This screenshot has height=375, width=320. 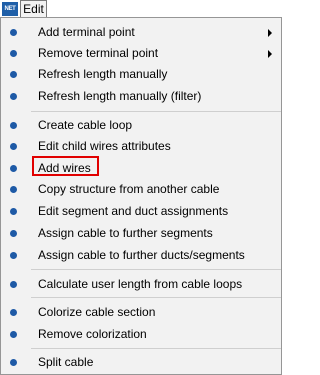 What do you see at coordinates (65, 166) in the screenshot?
I see `highlight-box` at bounding box center [65, 166].